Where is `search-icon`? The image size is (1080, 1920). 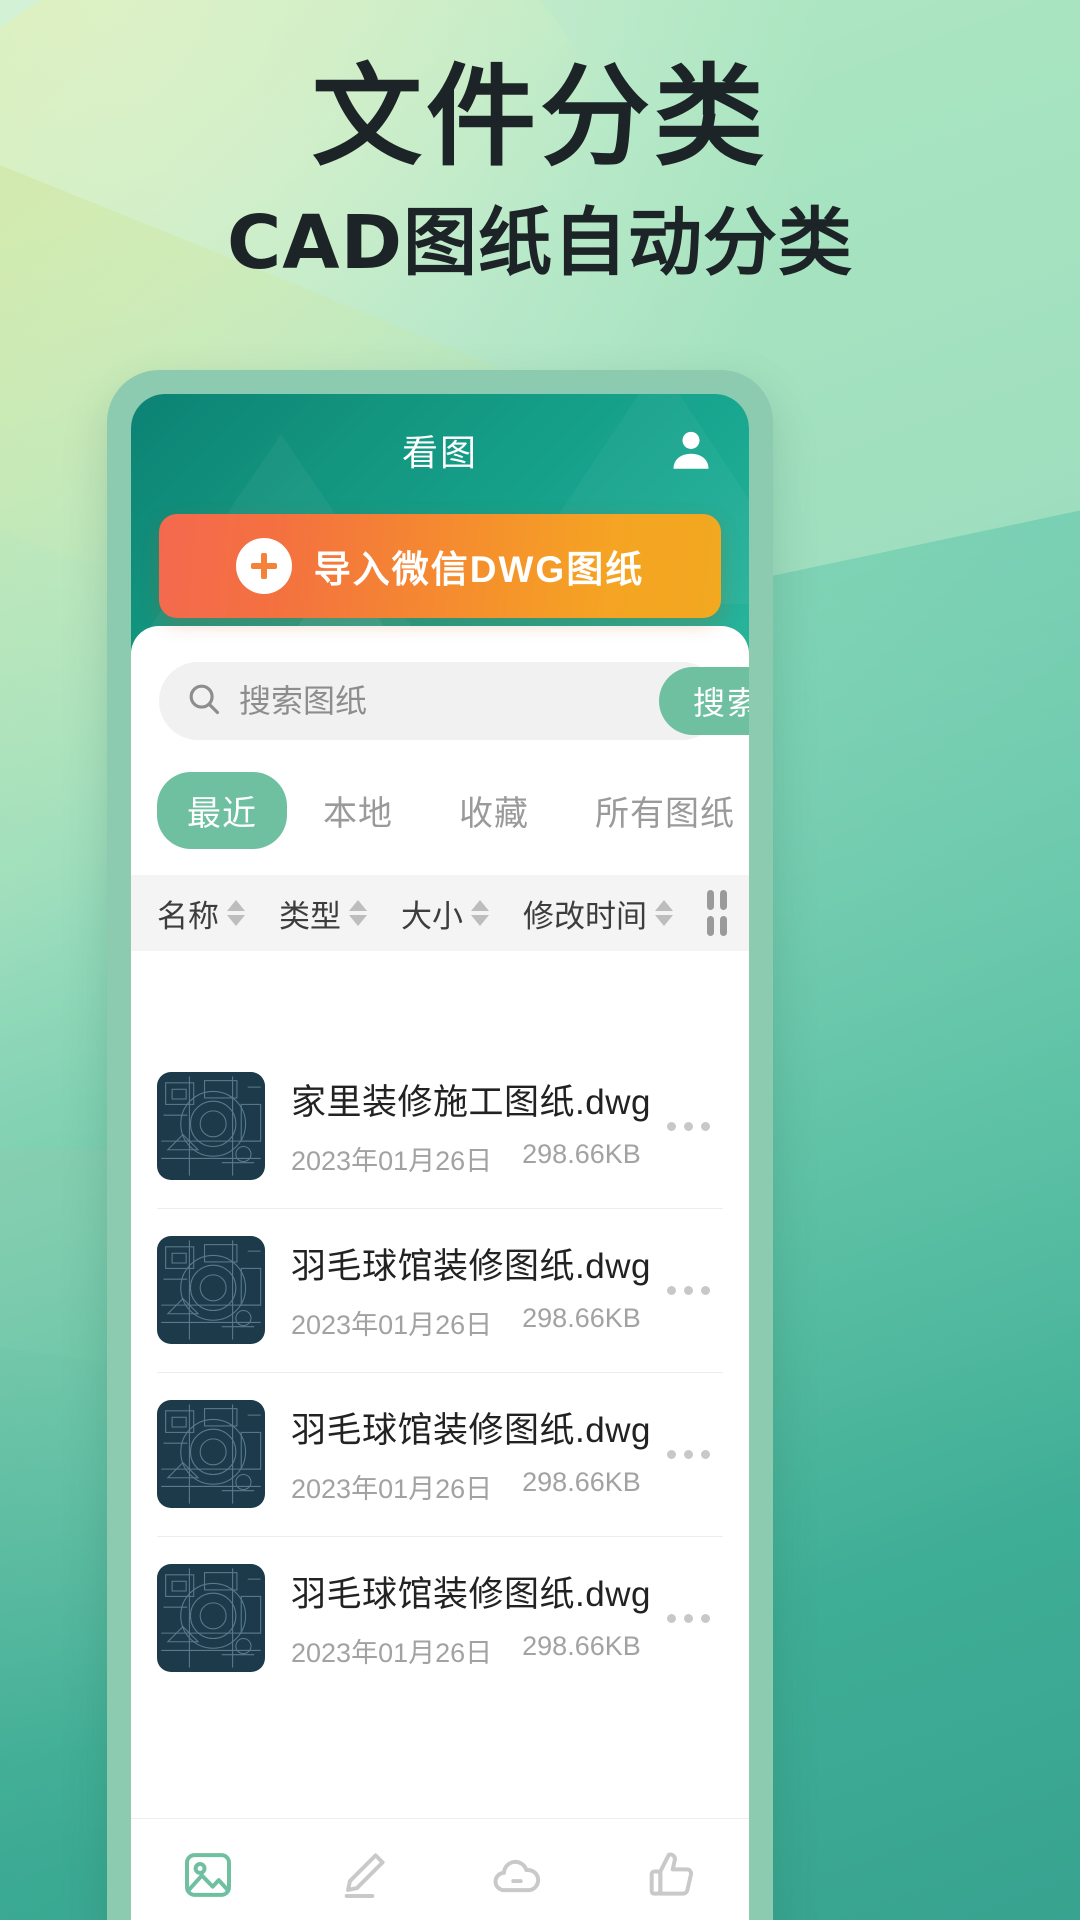 search-icon is located at coordinates (204, 701).